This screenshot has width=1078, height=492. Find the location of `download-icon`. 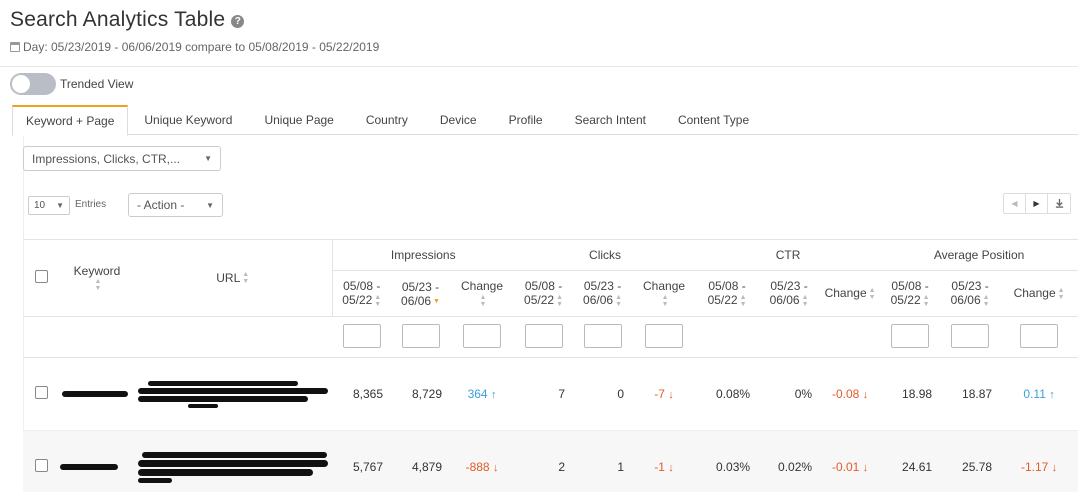

download-icon is located at coordinates (1059, 203).